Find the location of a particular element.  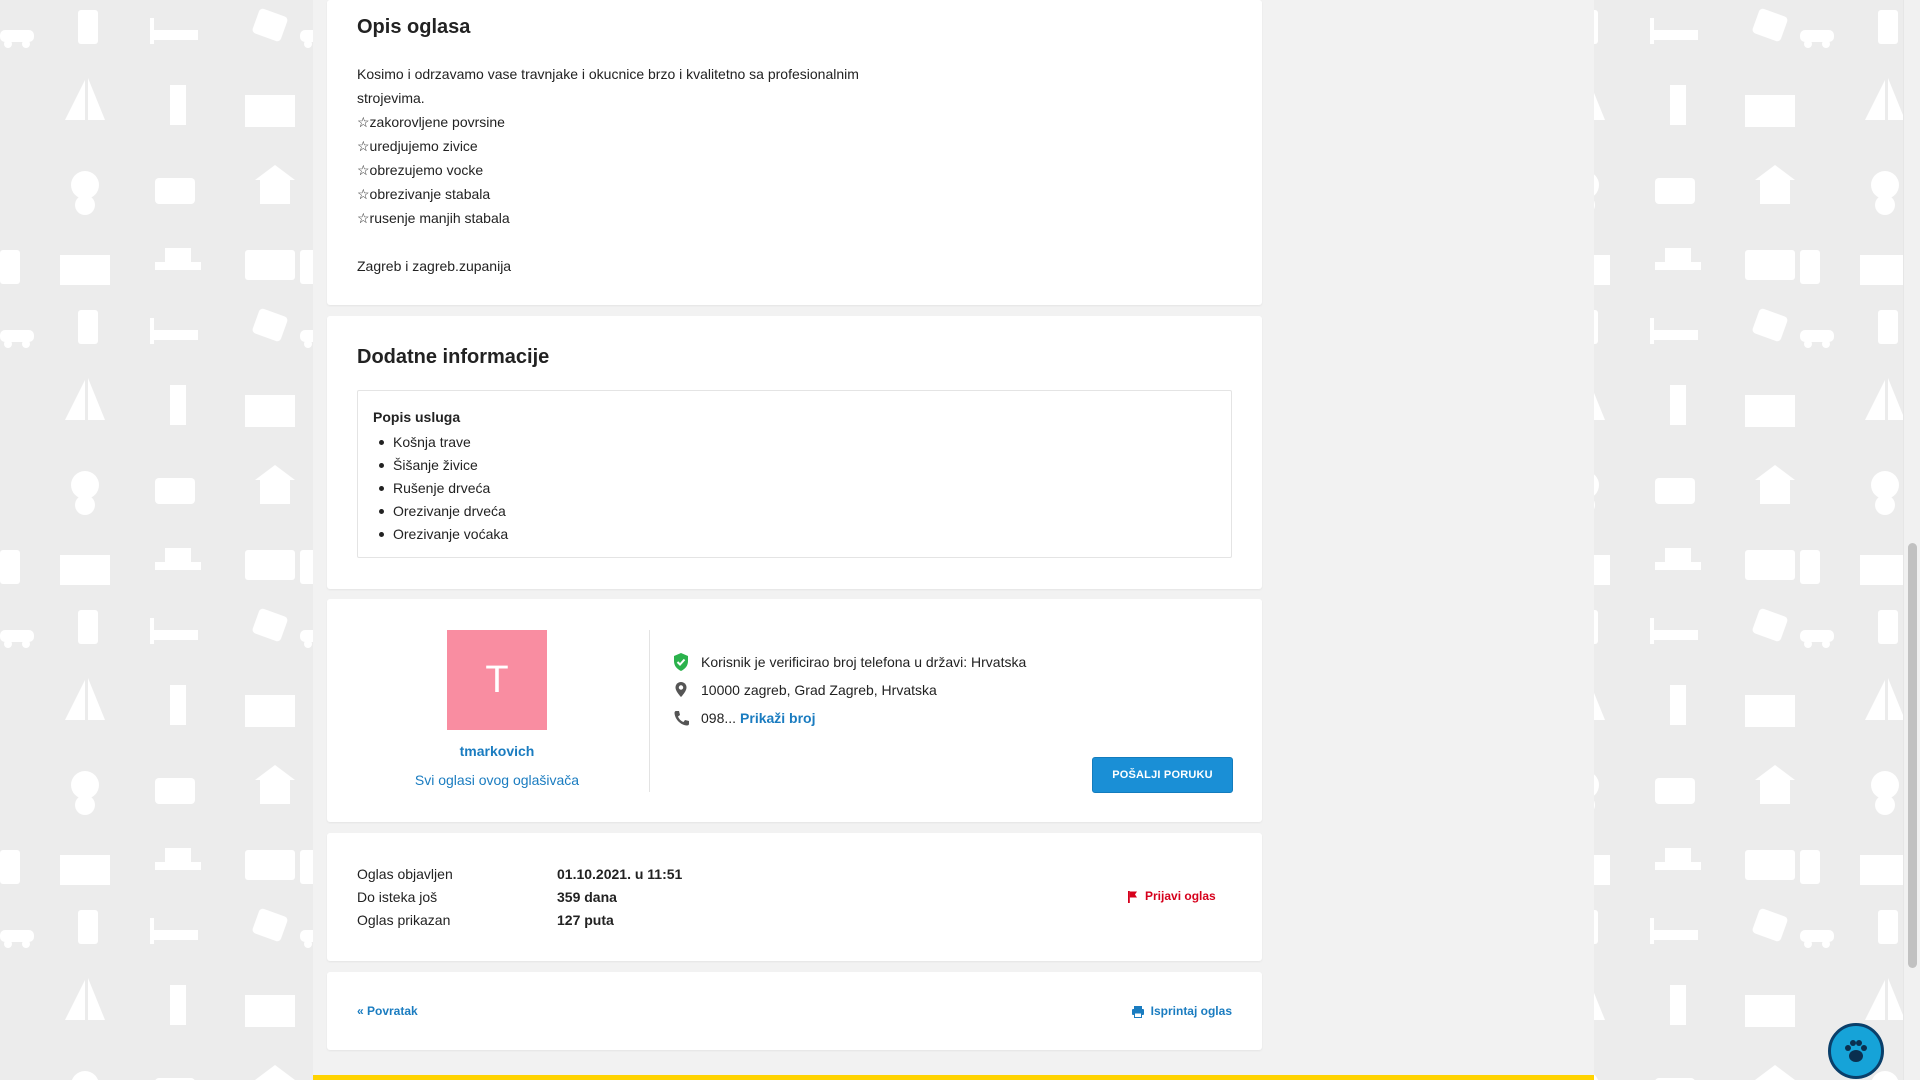

report-ad-link: Prijavi oglas is located at coordinates (1171, 896).